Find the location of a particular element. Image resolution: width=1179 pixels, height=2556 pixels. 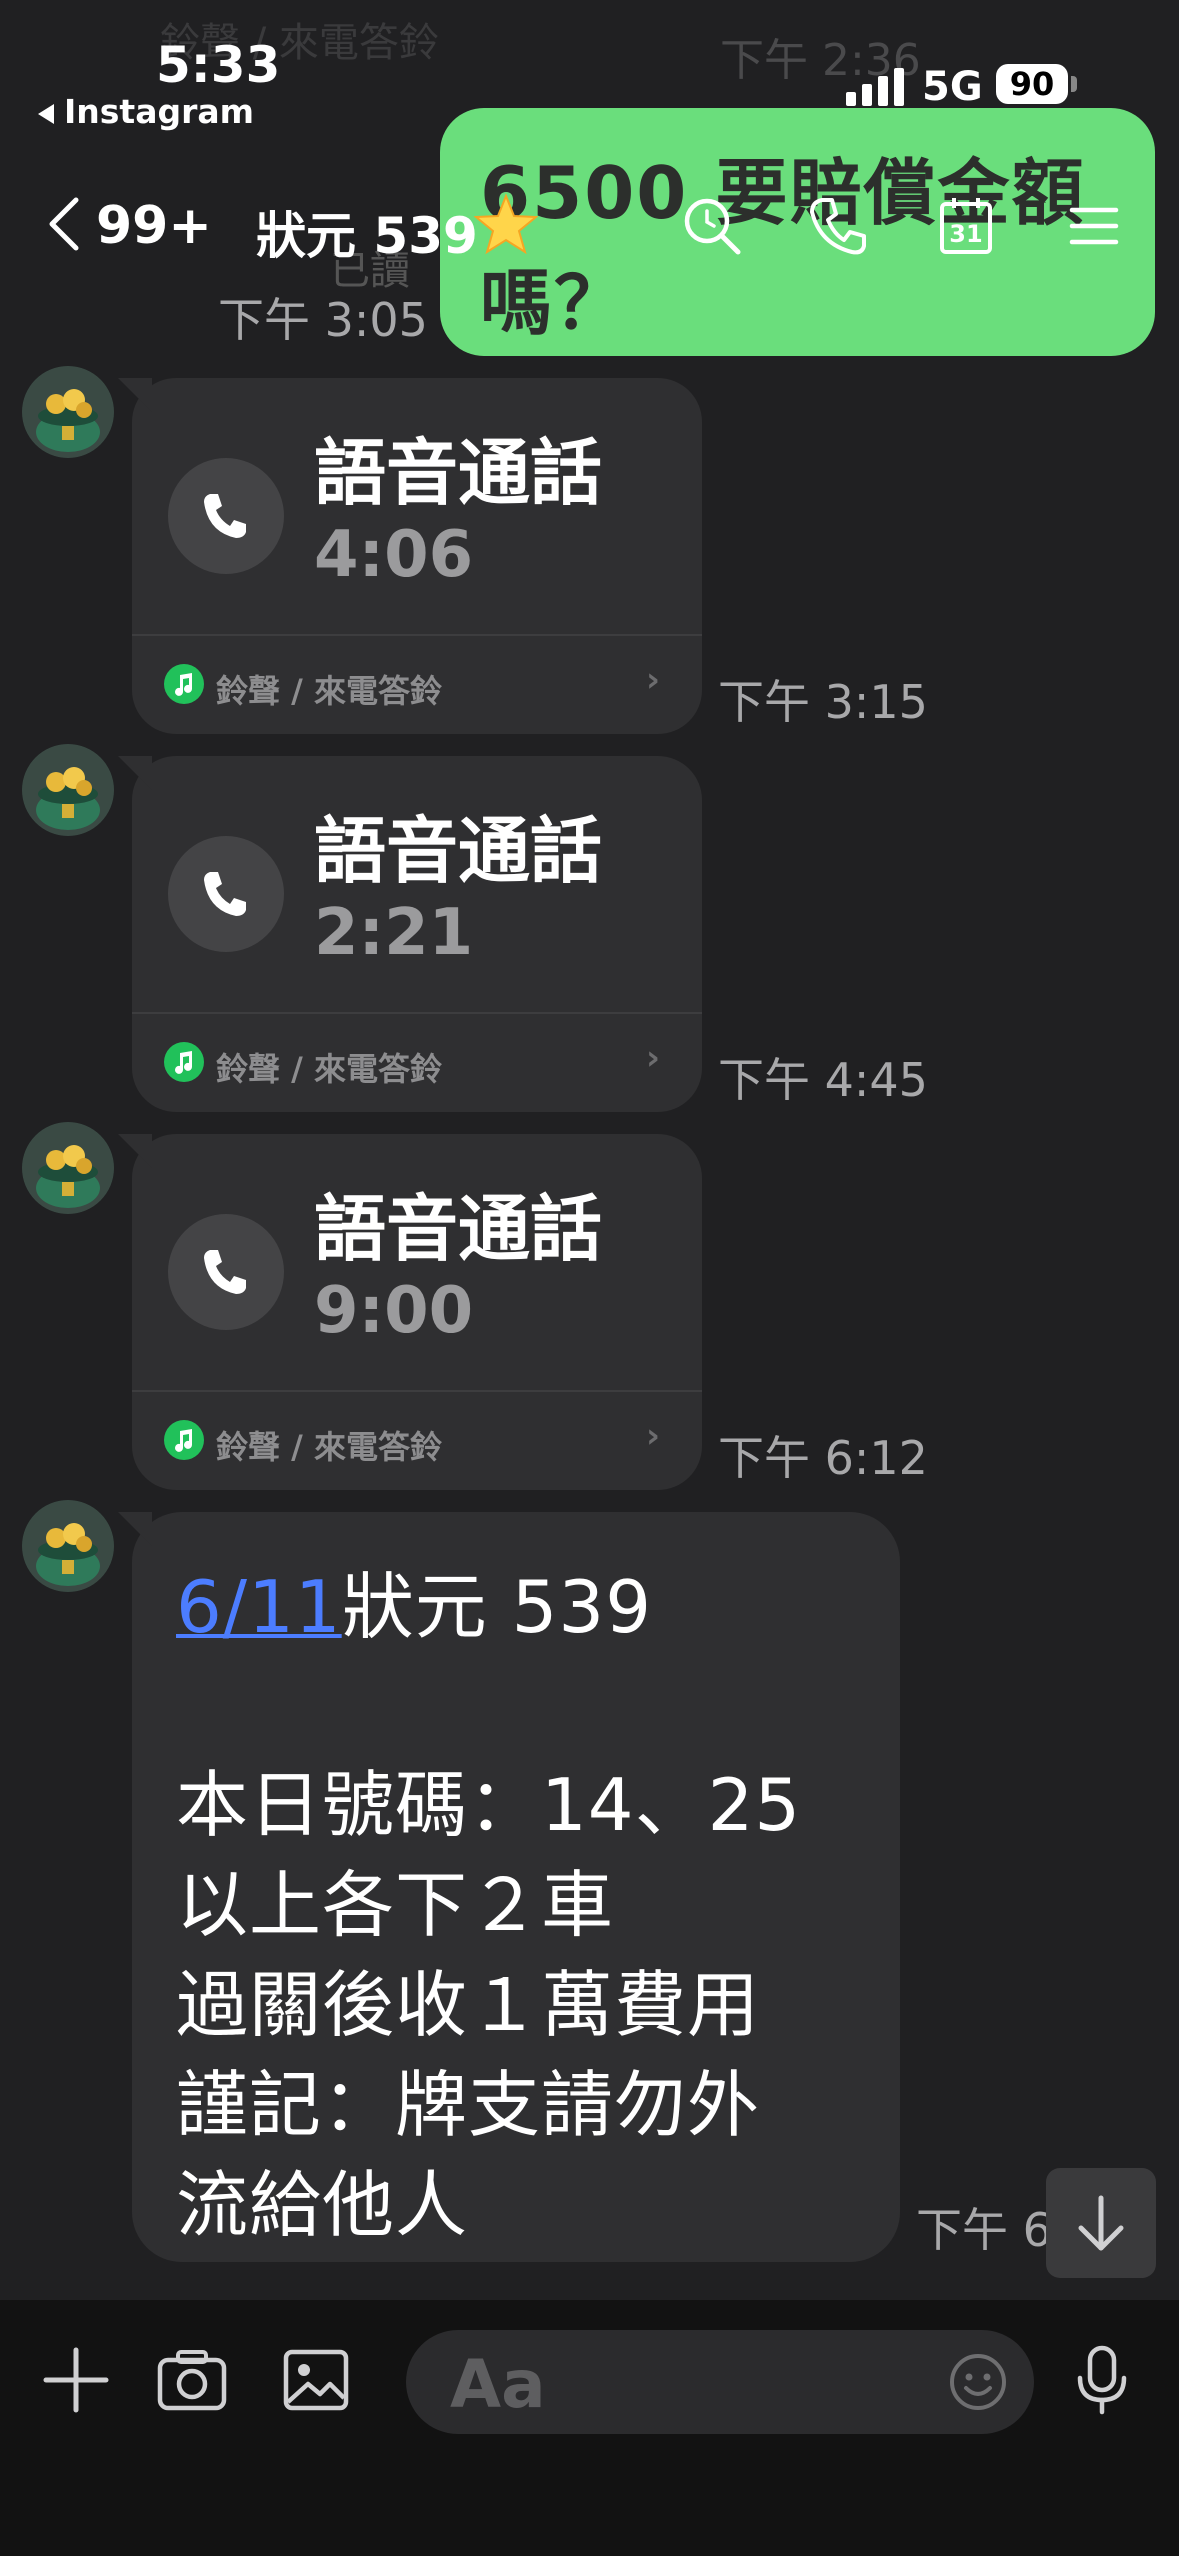

back-triangle-icon is located at coordinates (46, 113).